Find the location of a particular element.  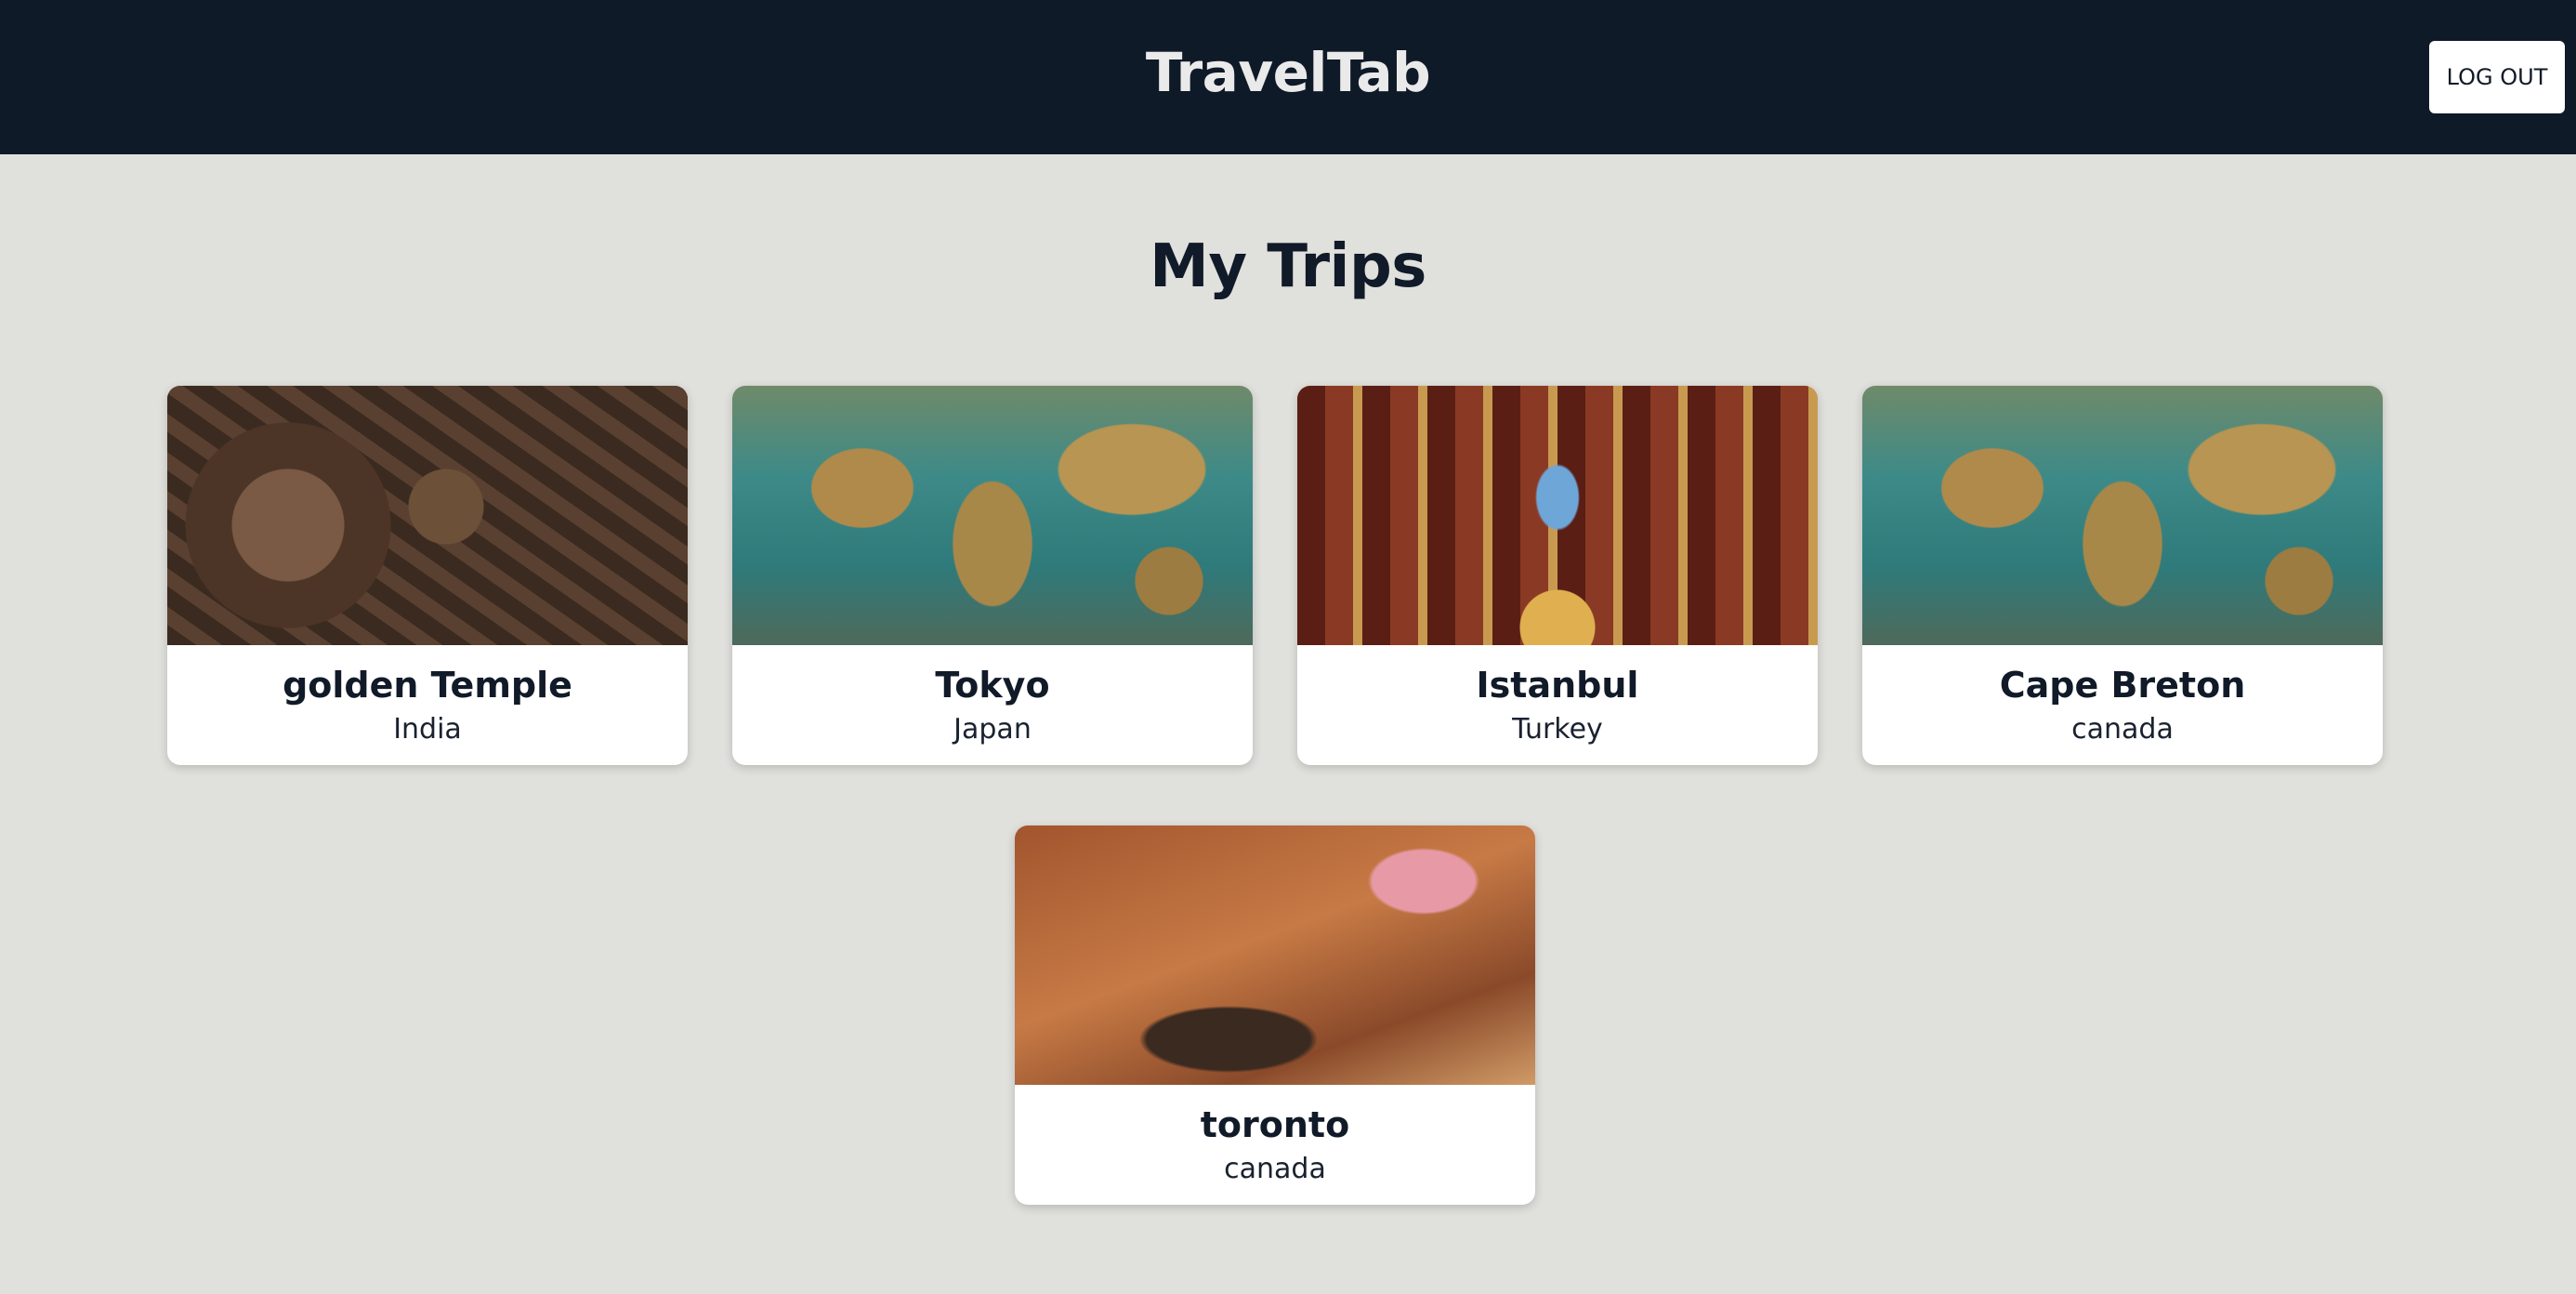

trip-name: golden Temple is located at coordinates (427, 686).